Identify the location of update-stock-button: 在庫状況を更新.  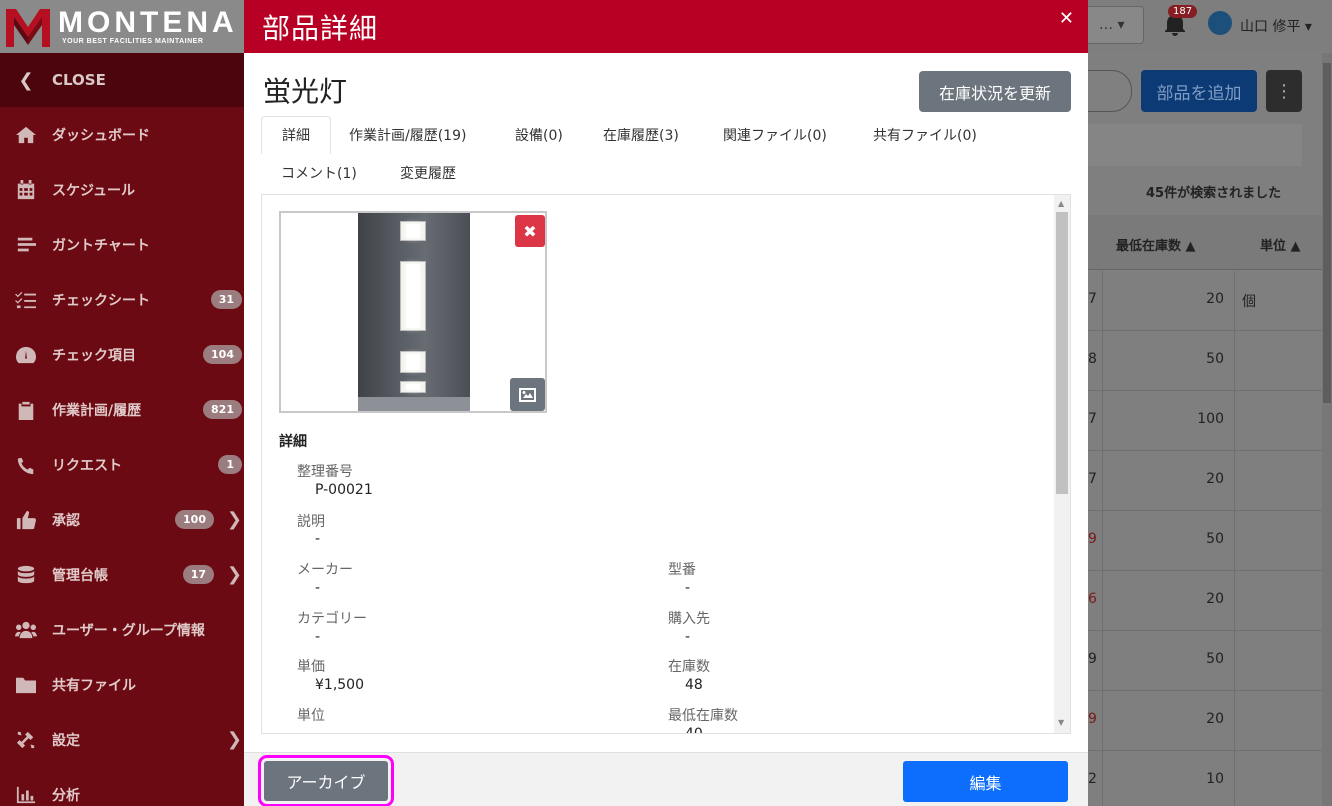
(995, 91).